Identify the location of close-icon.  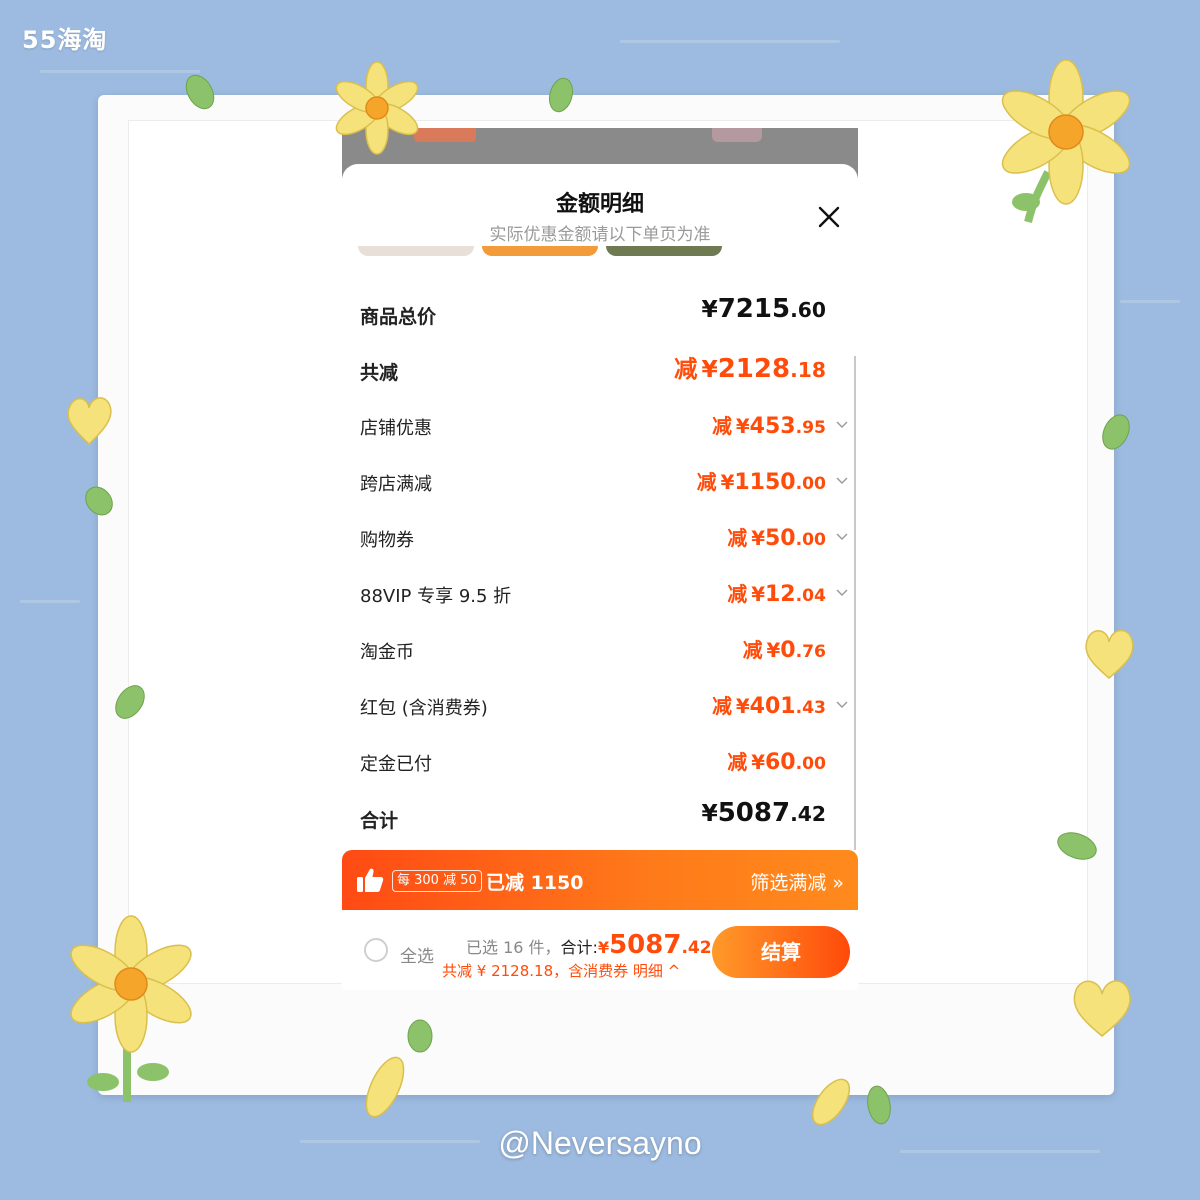
(829, 217).